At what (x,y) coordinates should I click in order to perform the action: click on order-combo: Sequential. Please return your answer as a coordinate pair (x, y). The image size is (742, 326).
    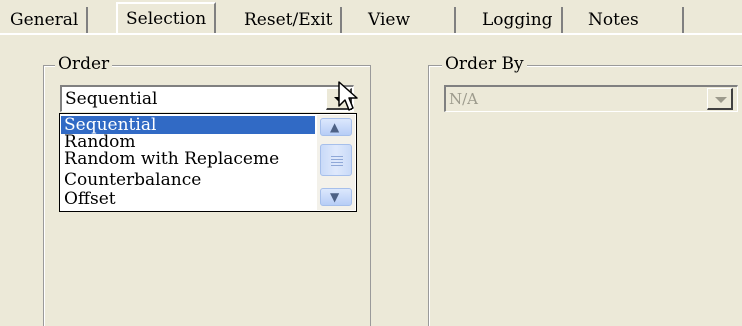
    Looking at the image, I should click on (207, 98).